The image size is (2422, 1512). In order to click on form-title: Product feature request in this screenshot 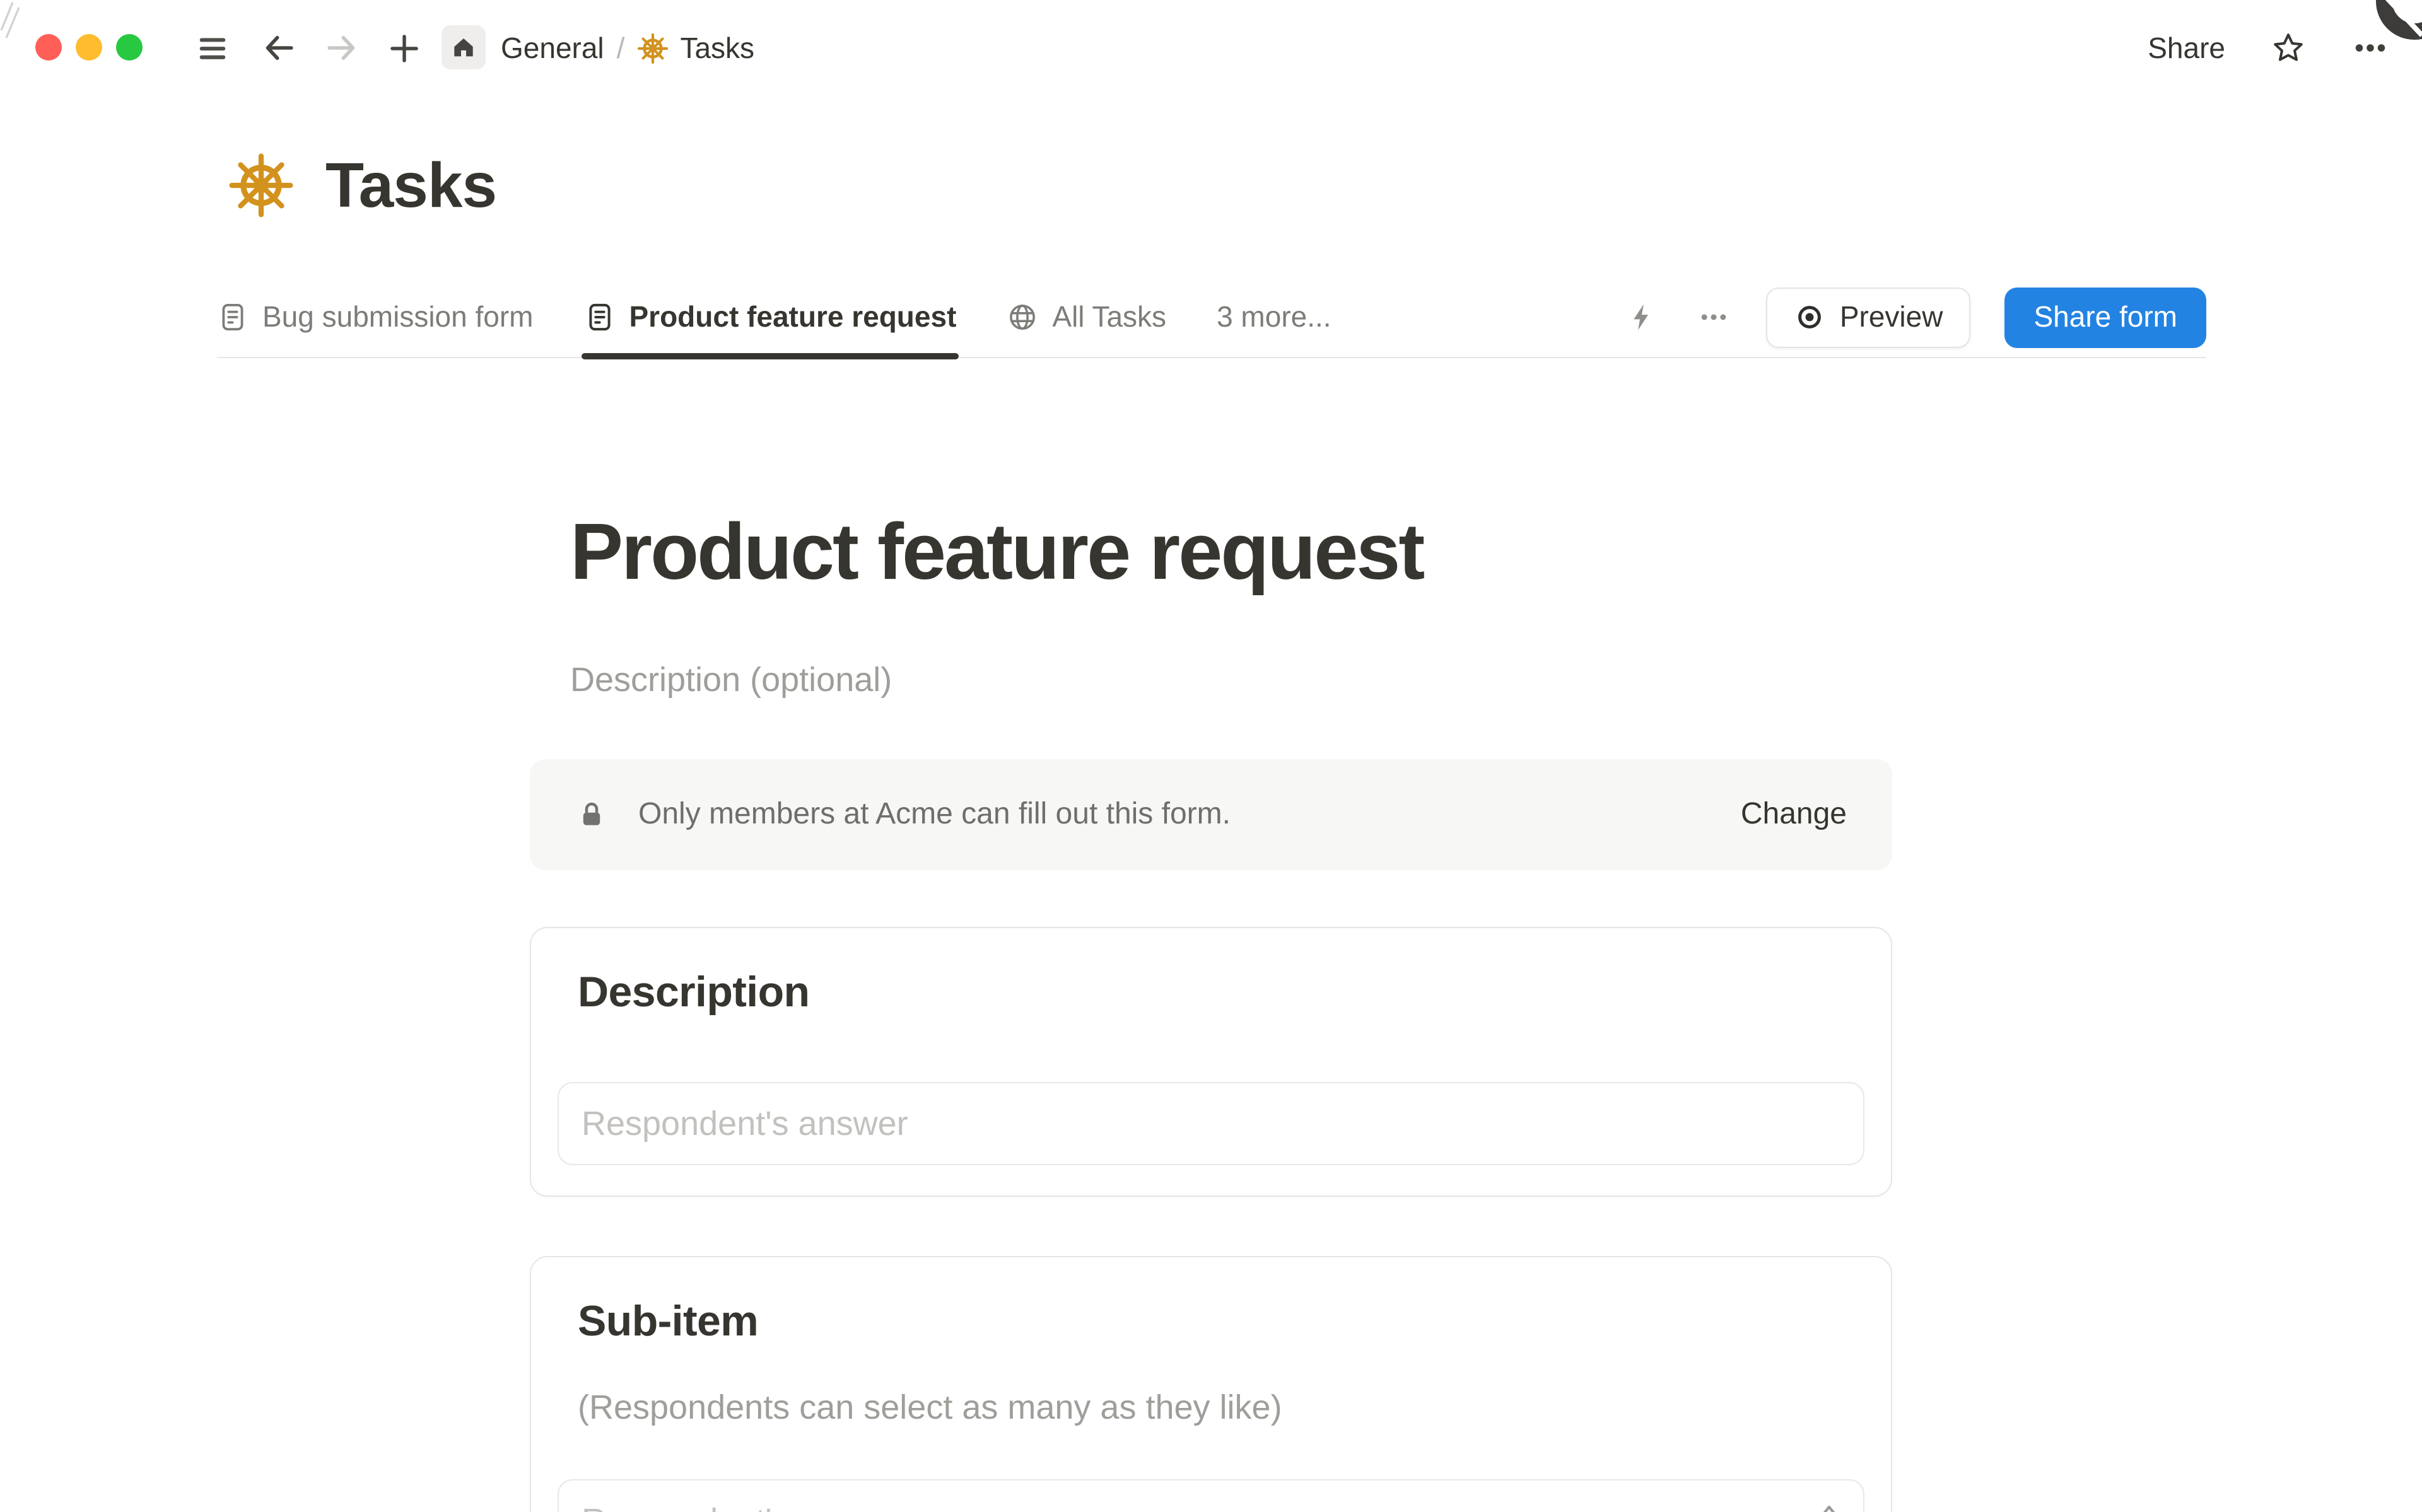, I will do `click(997, 553)`.